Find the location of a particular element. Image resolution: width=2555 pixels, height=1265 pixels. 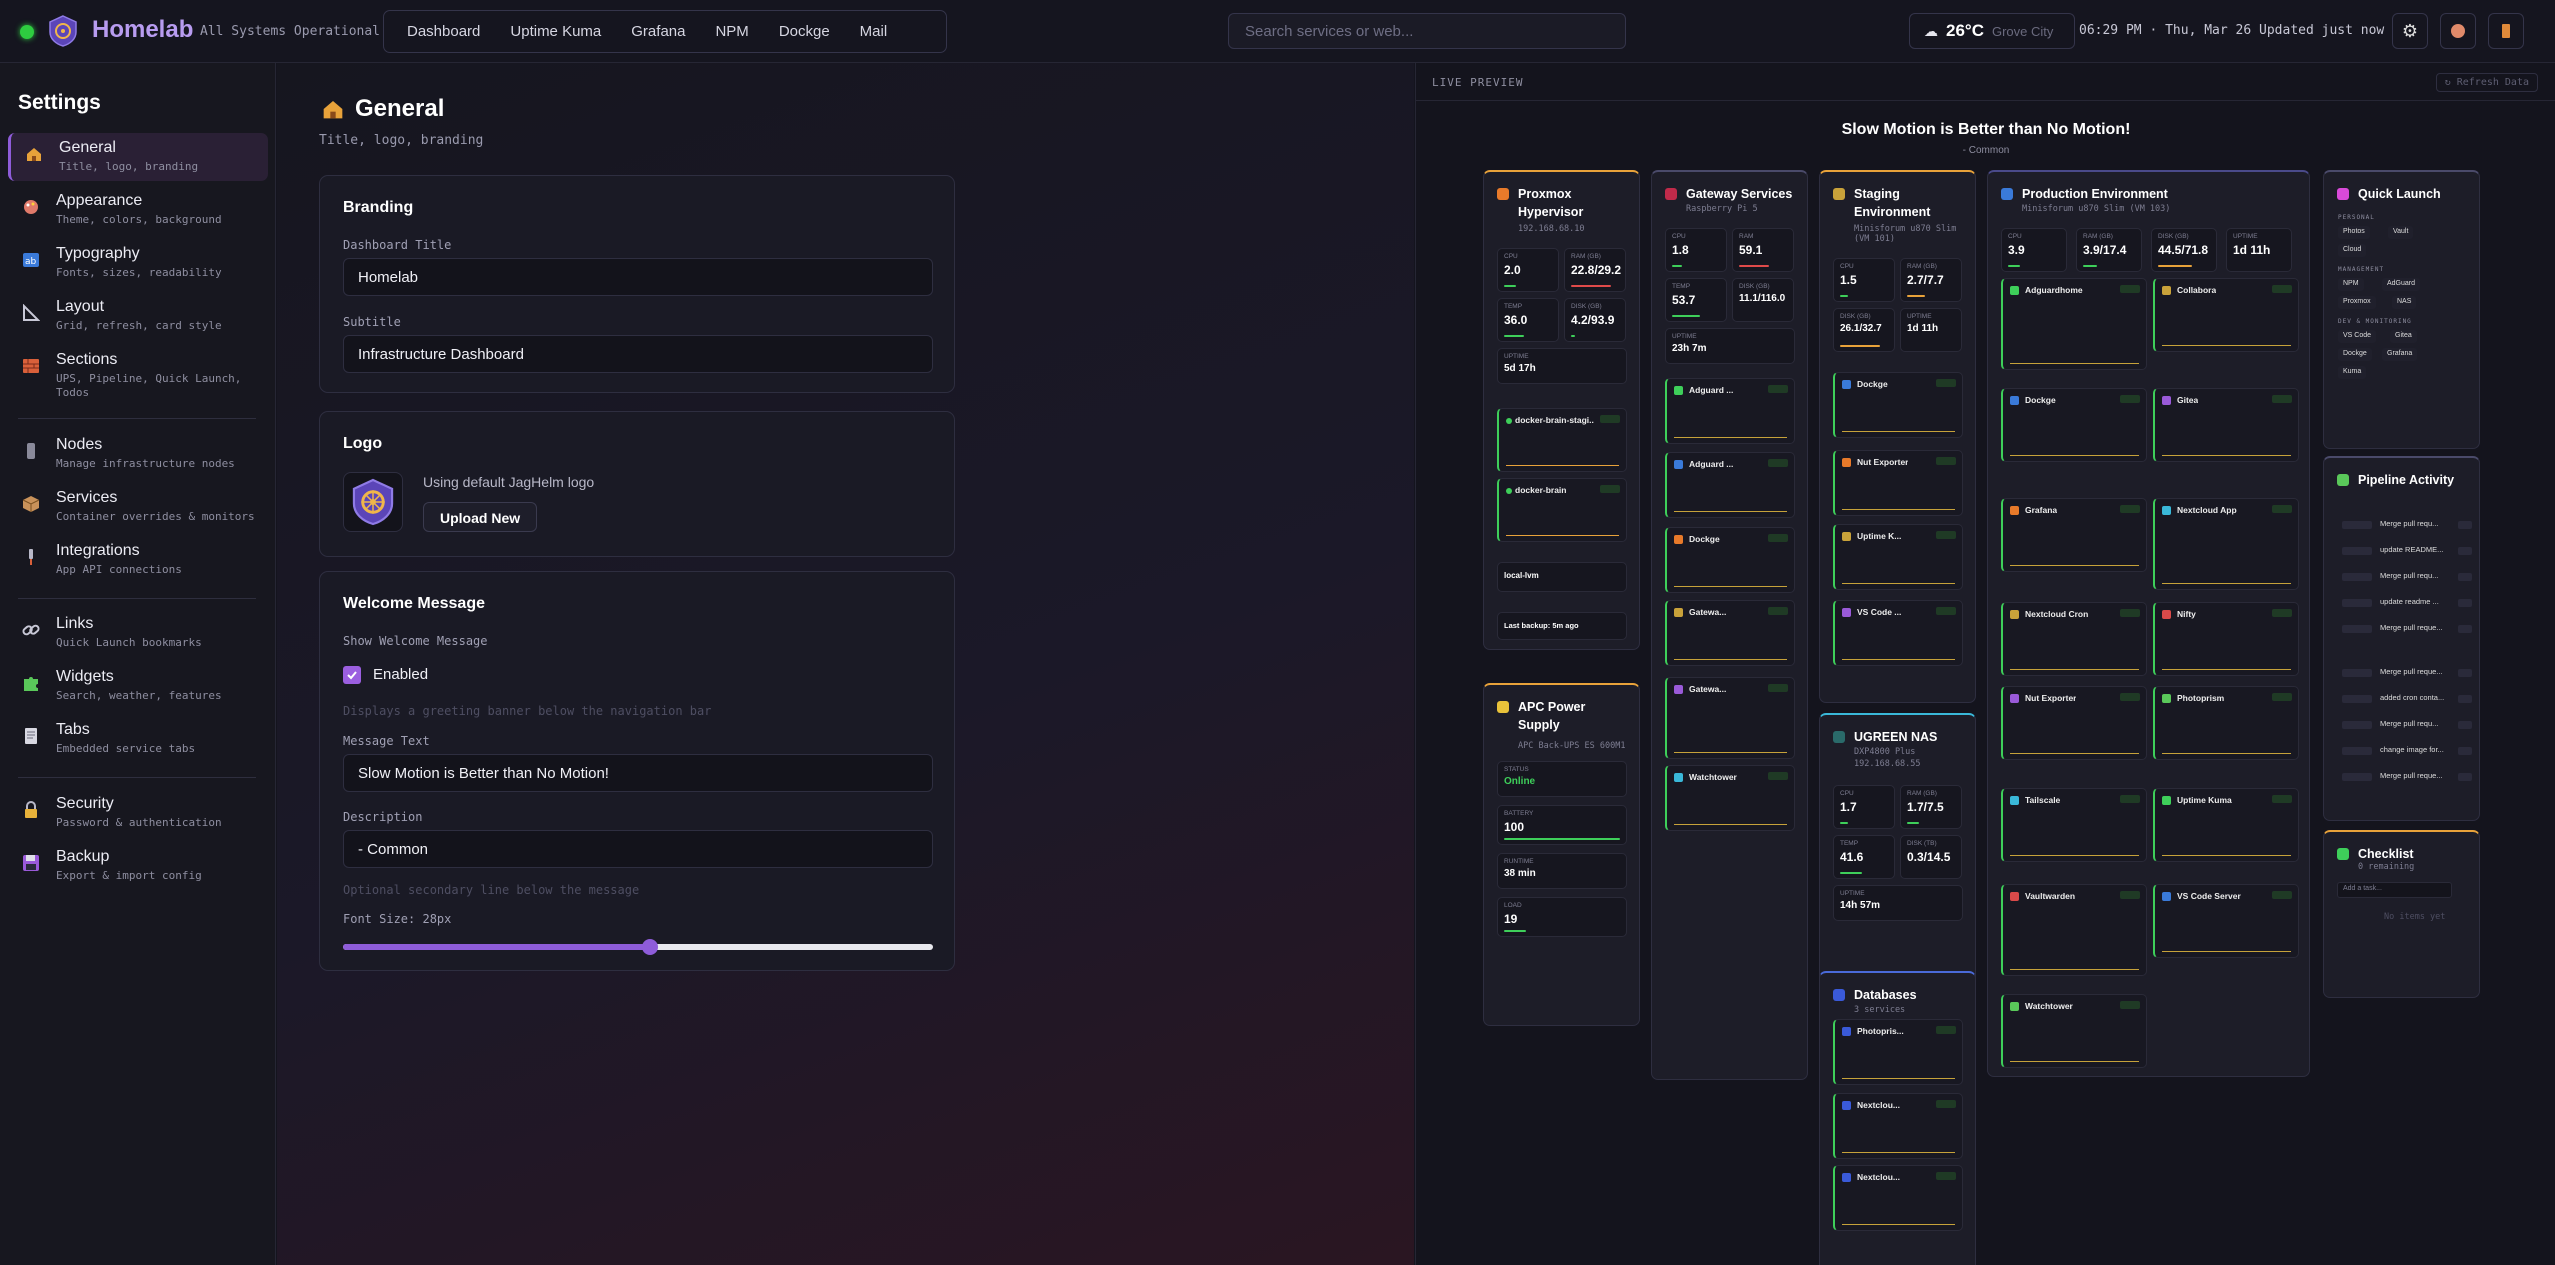

nav-dockge: Dockge is located at coordinates (804, 31).